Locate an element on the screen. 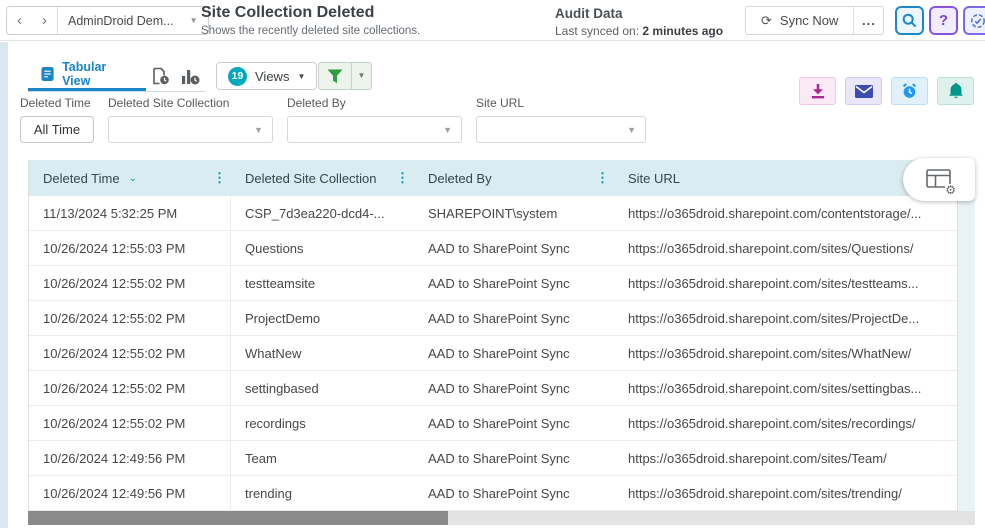 Image resolution: width=985 pixels, height=528 pixels. audit-data-title: Audit Data is located at coordinates (589, 13).